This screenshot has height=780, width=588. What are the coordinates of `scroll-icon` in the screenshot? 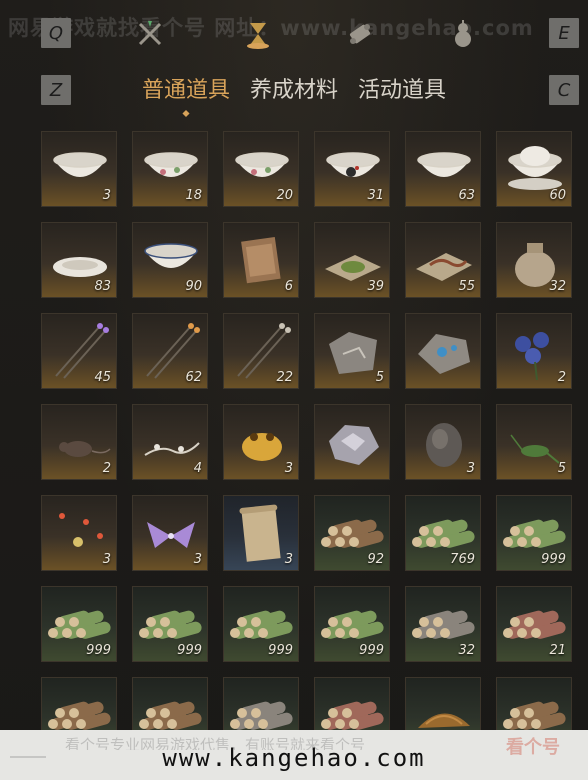 It's located at (360, 34).